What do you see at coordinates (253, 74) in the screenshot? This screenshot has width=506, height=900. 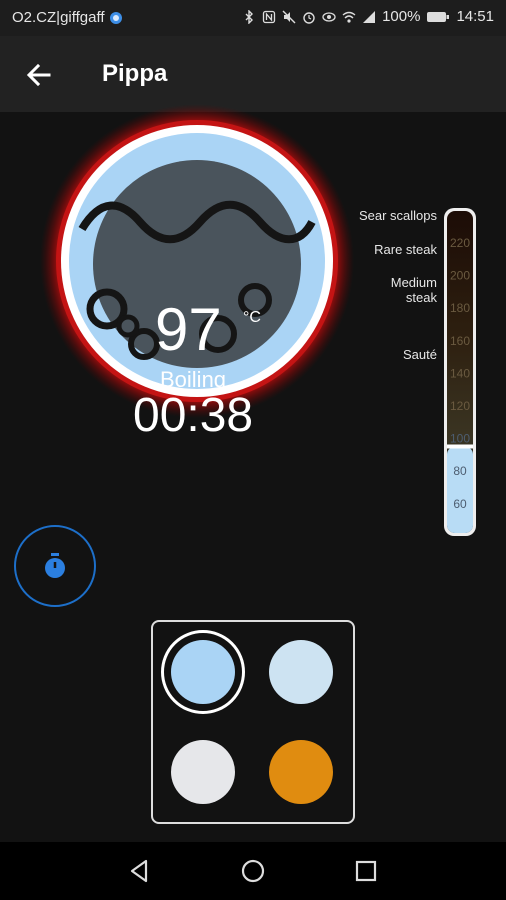 I see `app-bar: Pippa` at bounding box center [253, 74].